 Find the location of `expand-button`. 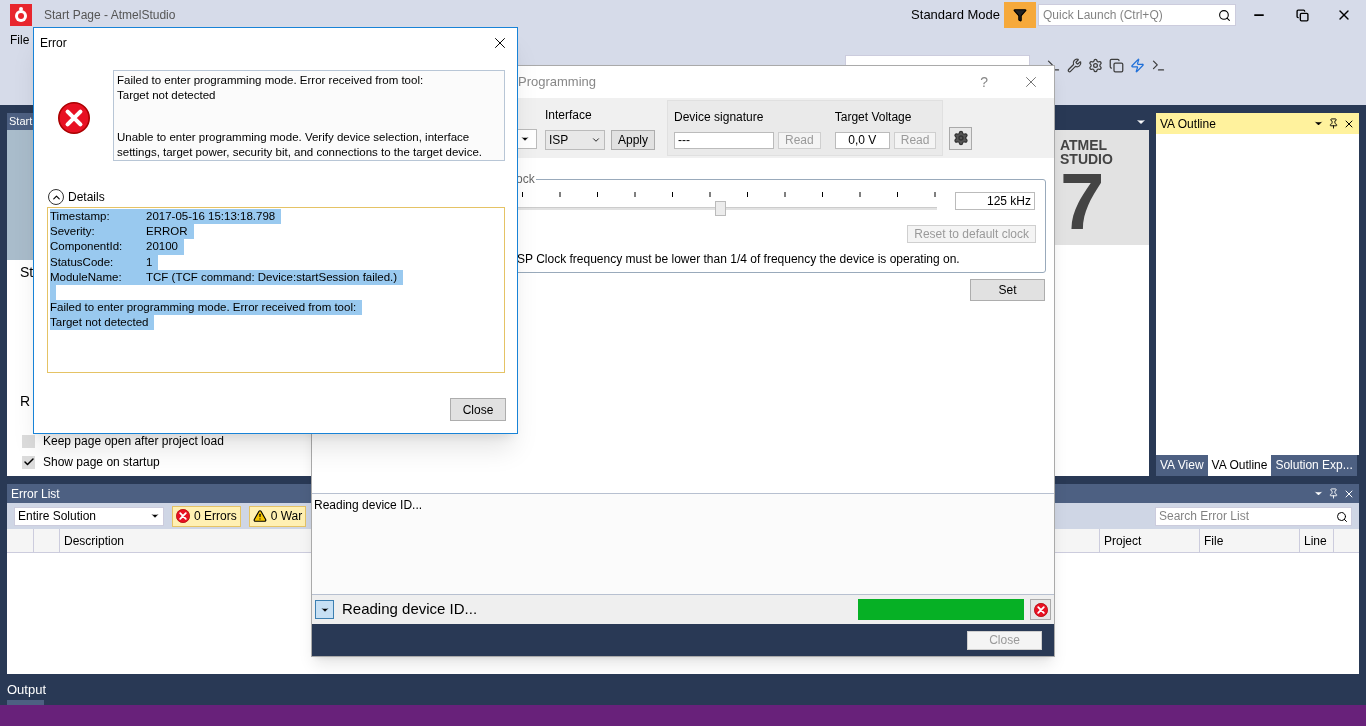

expand-button is located at coordinates (324, 609).